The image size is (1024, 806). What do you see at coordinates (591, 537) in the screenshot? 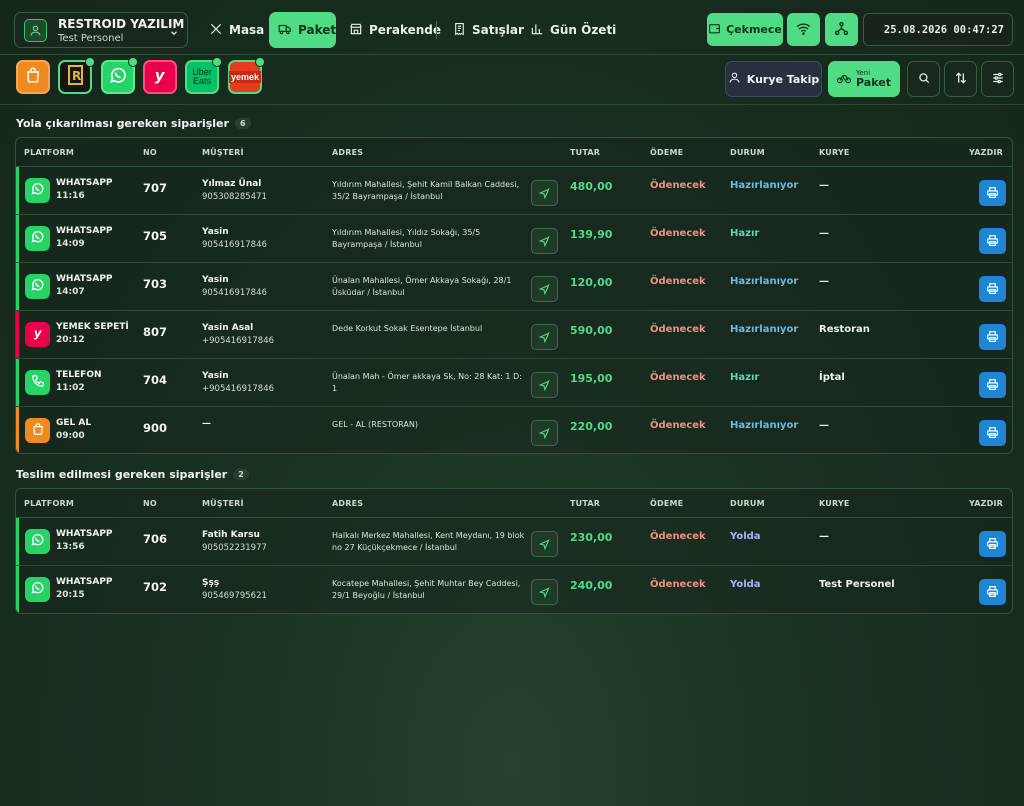
I see `order-amount: 230,00` at bounding box center [591, 537].